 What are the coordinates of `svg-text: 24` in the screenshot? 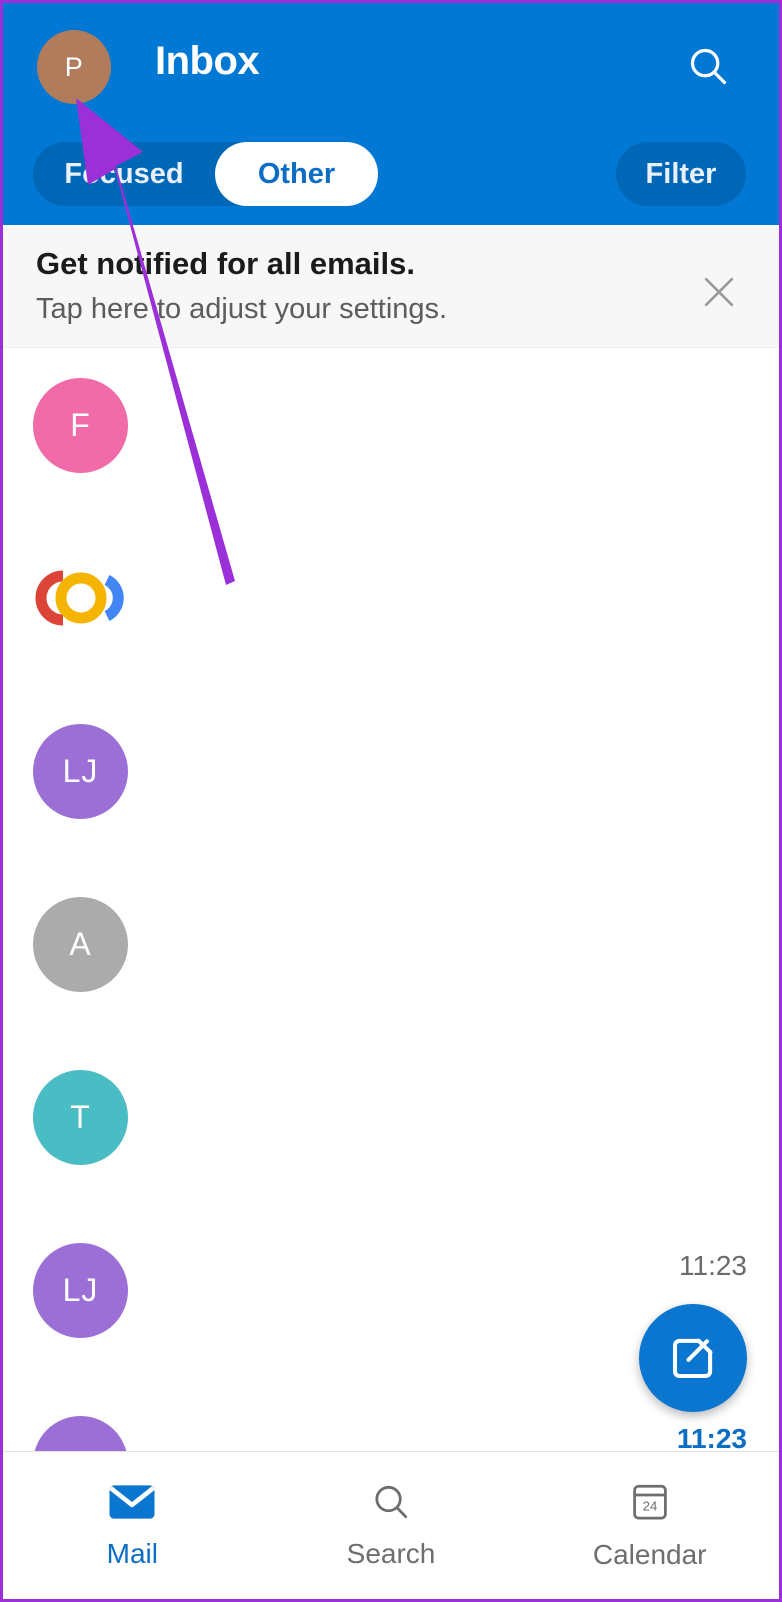 It's located at (649, 1505).